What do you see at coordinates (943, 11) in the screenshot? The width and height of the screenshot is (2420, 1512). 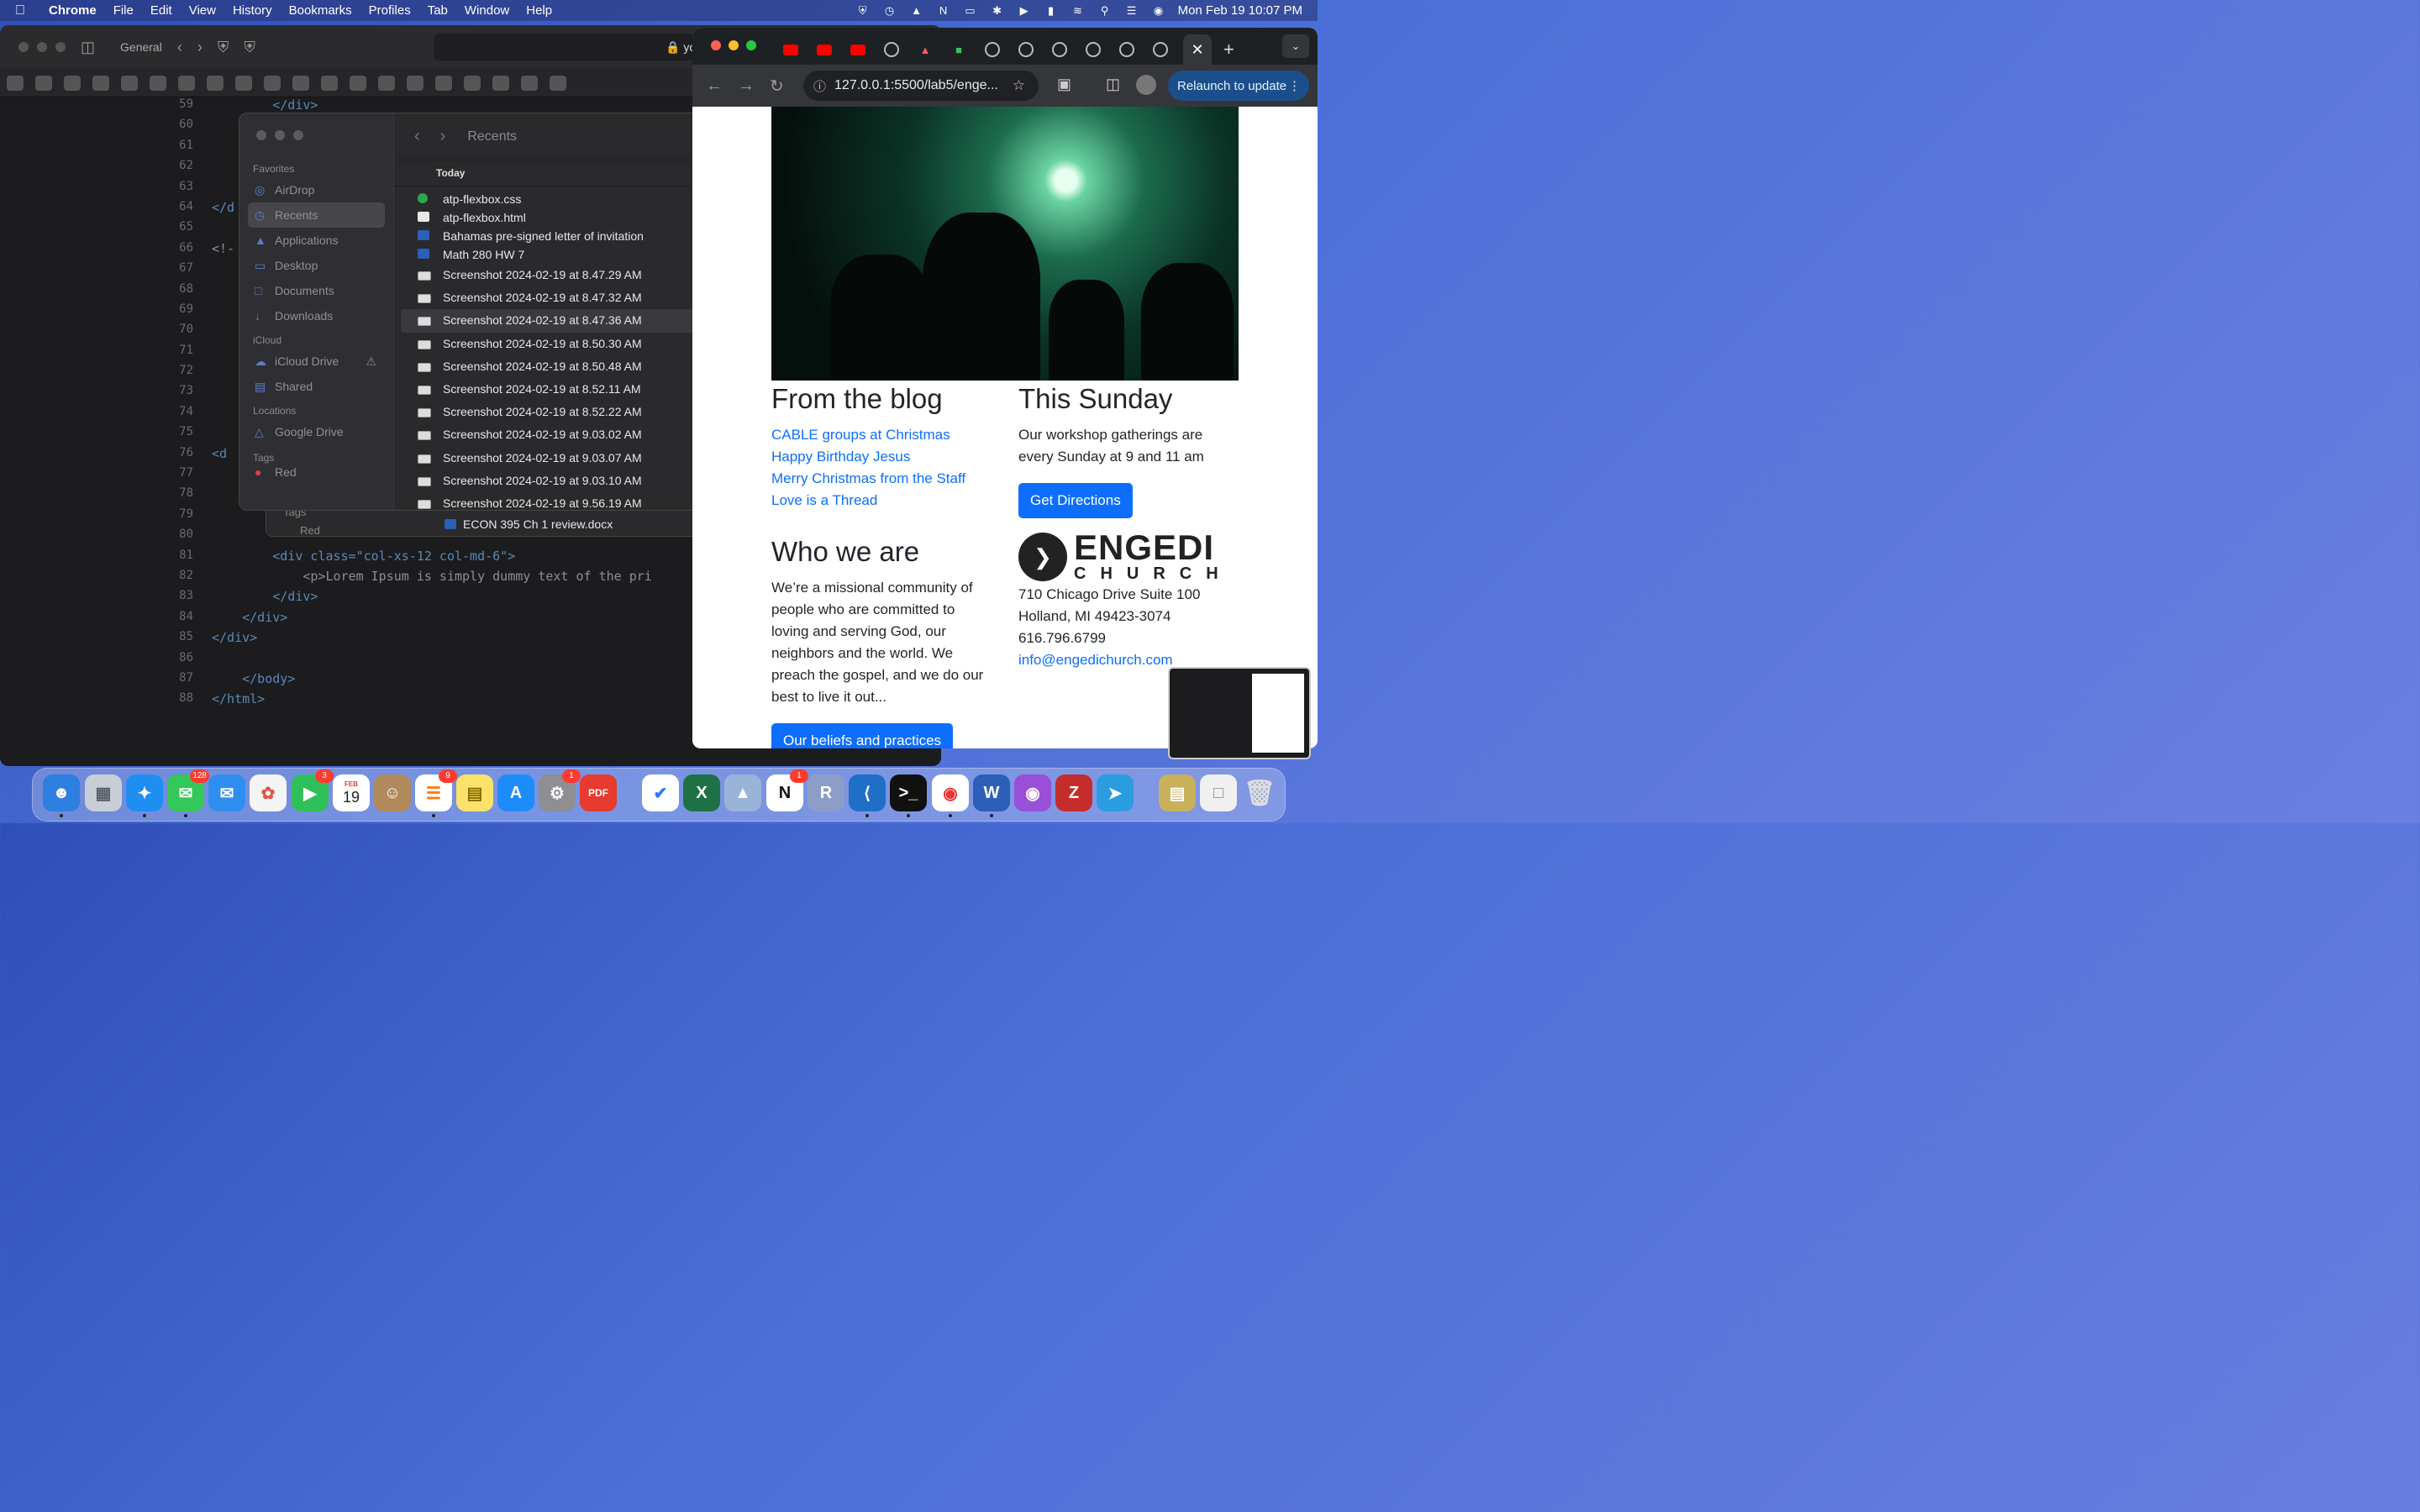 I see `notion-status-icon: N` at bounding box center [943, 11].